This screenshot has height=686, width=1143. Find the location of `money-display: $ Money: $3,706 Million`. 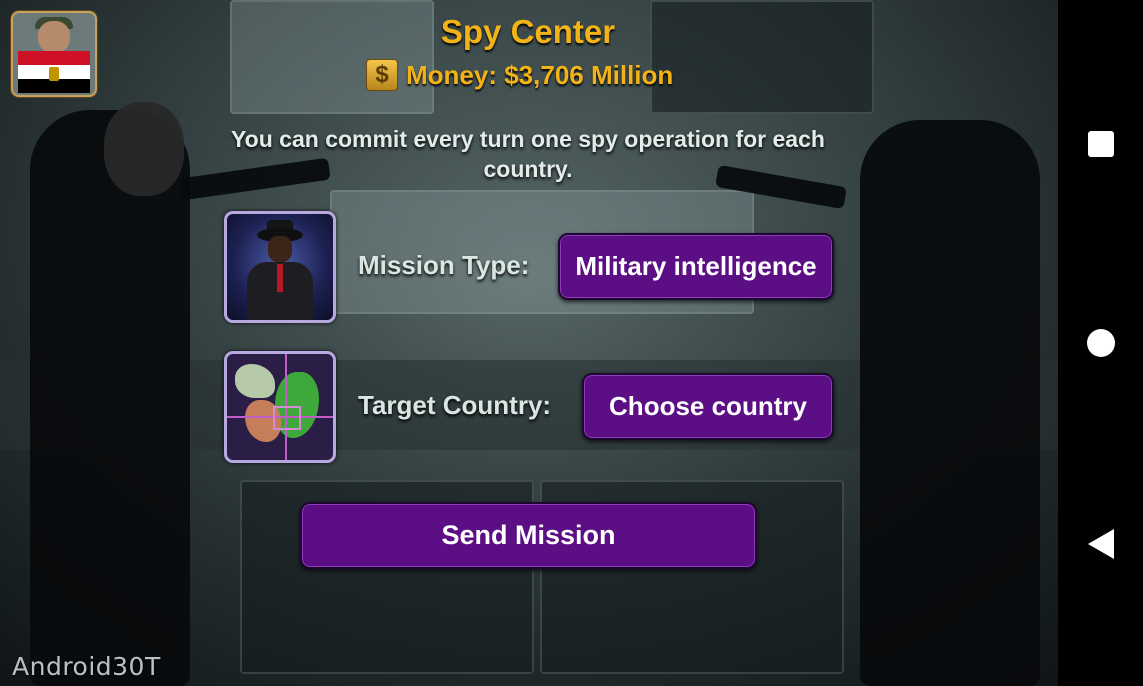

money-display: $ Money: $3,706 Million is located at coordinates (519, 75).